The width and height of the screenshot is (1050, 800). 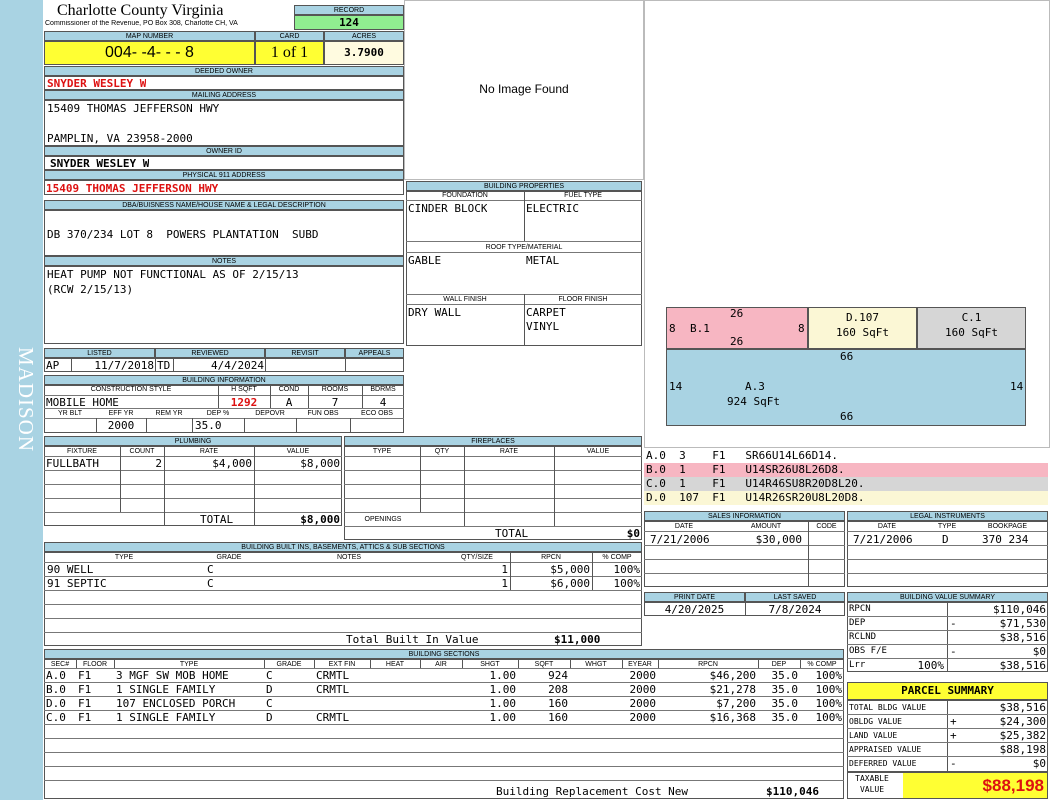 What do you see at coordinates (570, 583) in the screenshot?
I see `bi-row-rpcn: $6,000` at bounding box center [570, 583].